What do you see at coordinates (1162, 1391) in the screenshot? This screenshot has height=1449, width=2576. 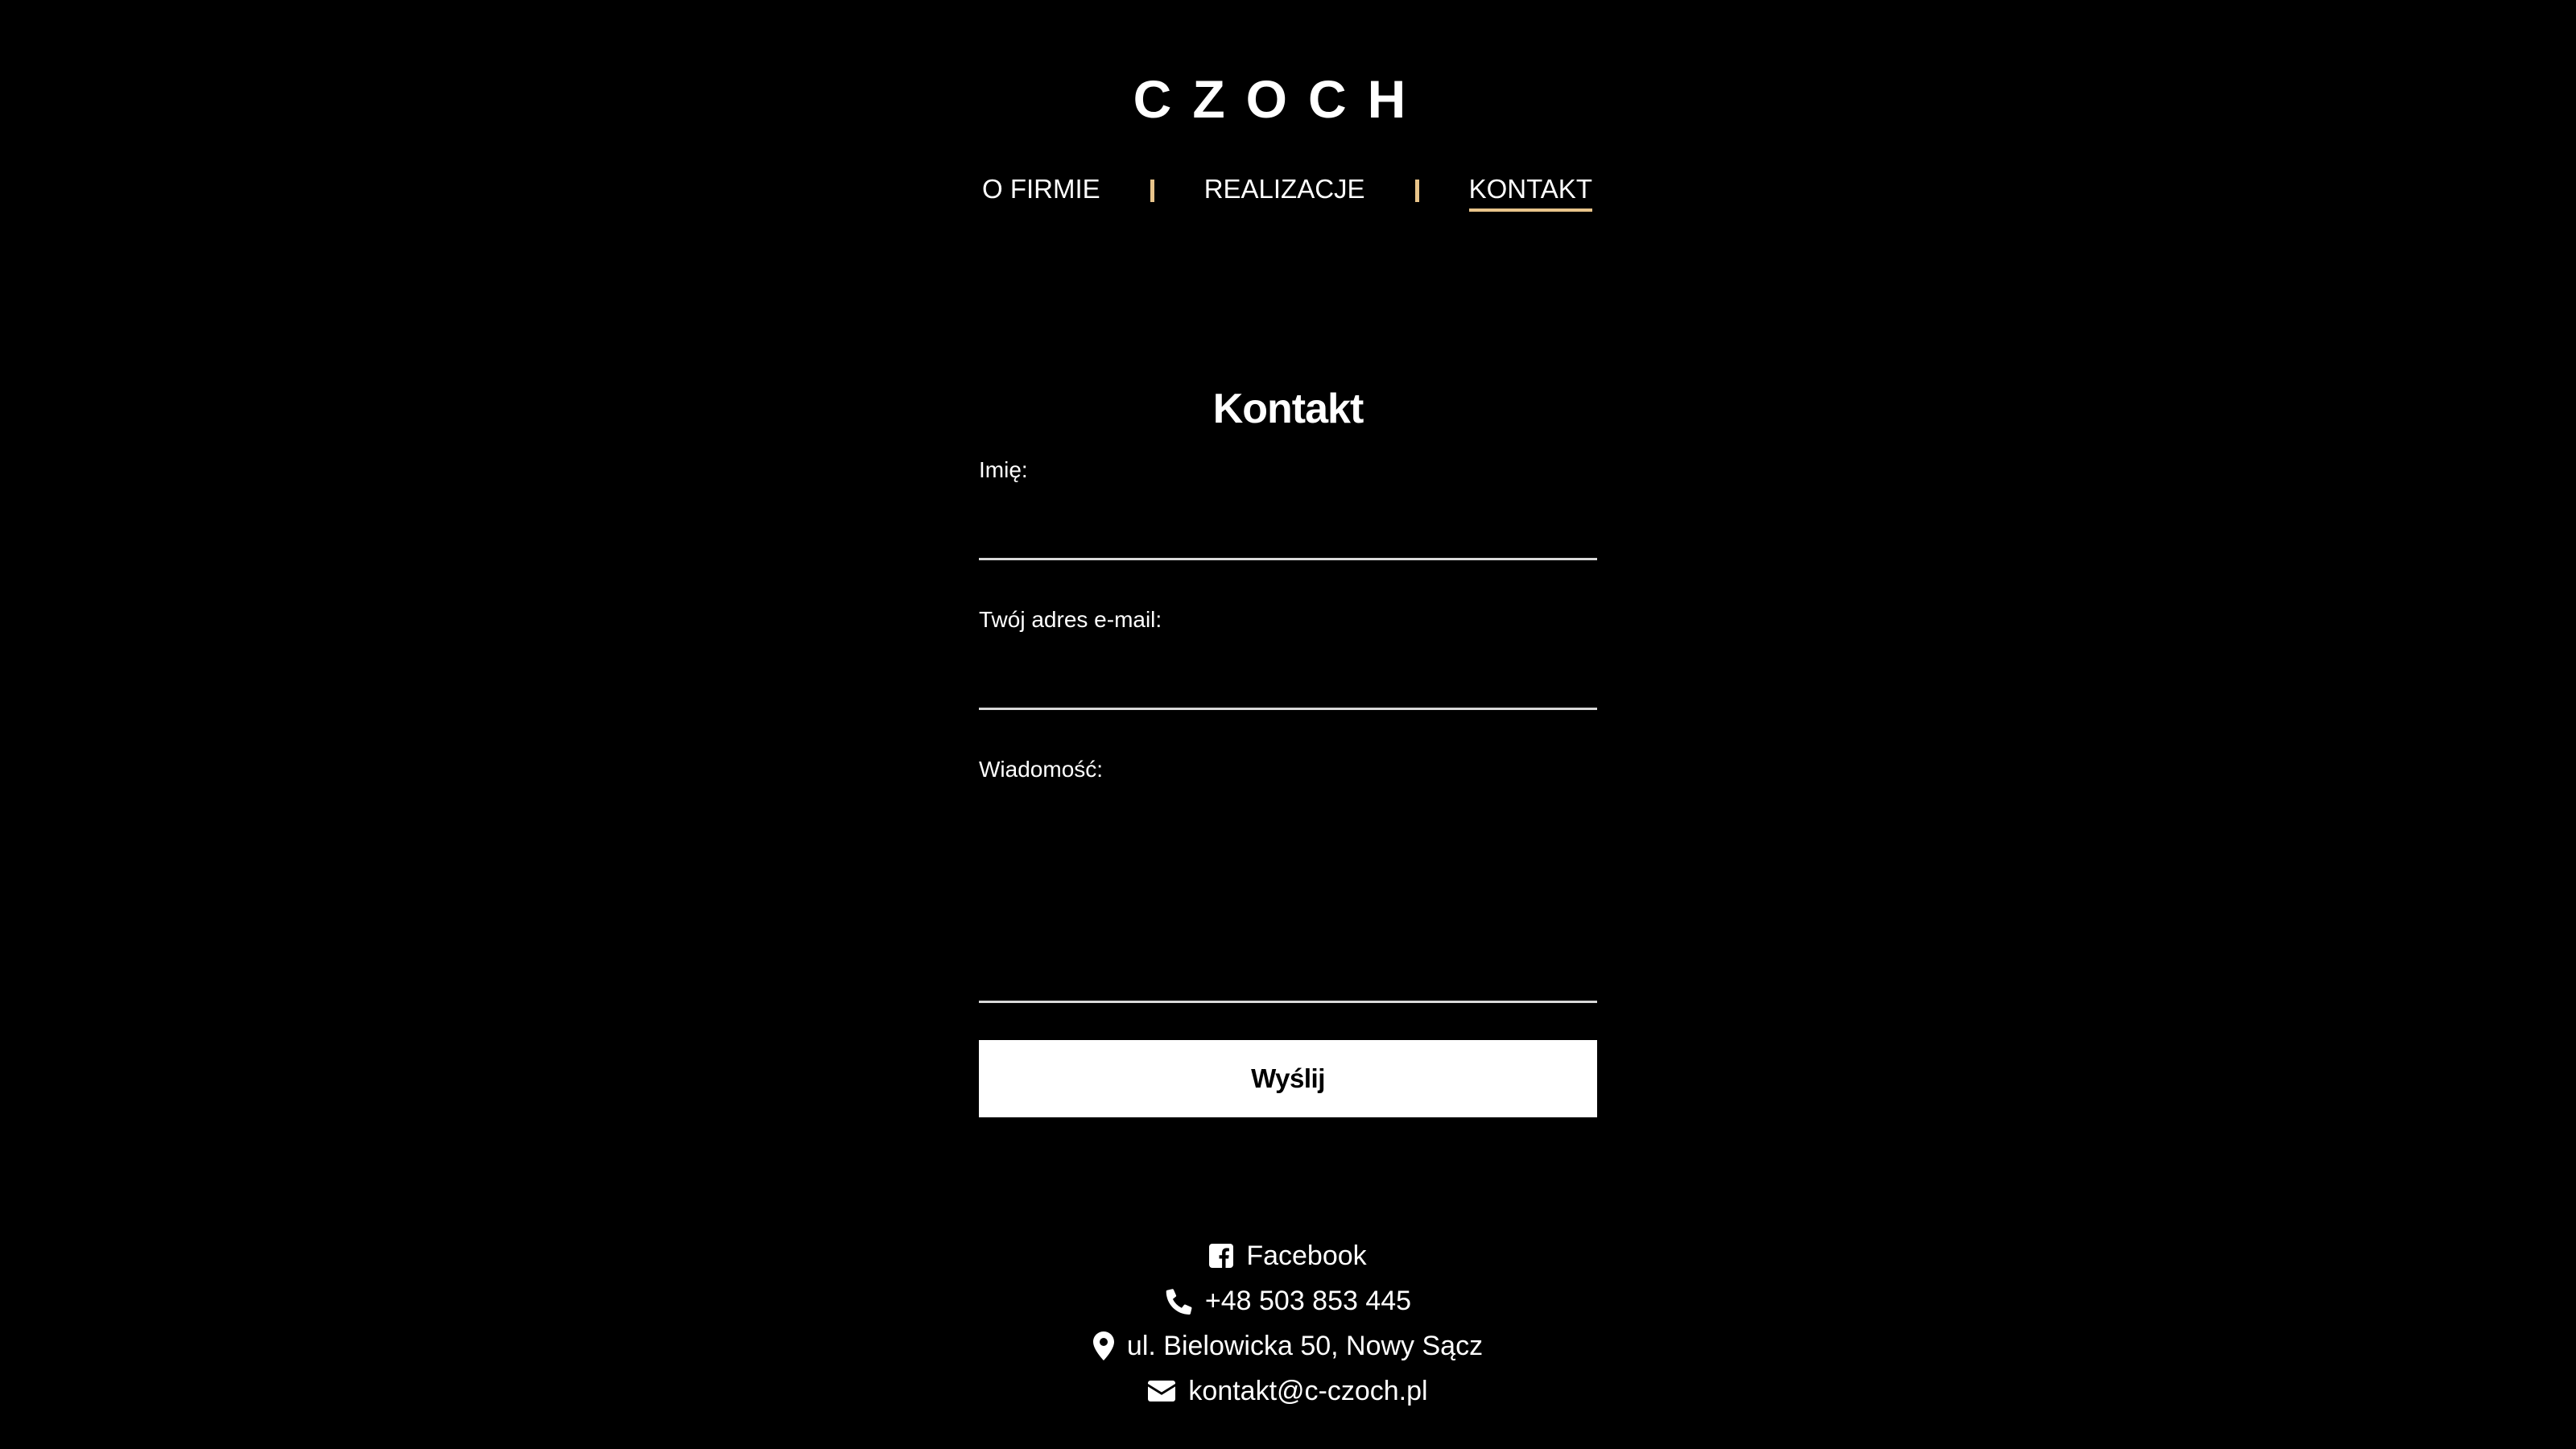 I see `envelope-icon` at bounding box center [1162, 1391].